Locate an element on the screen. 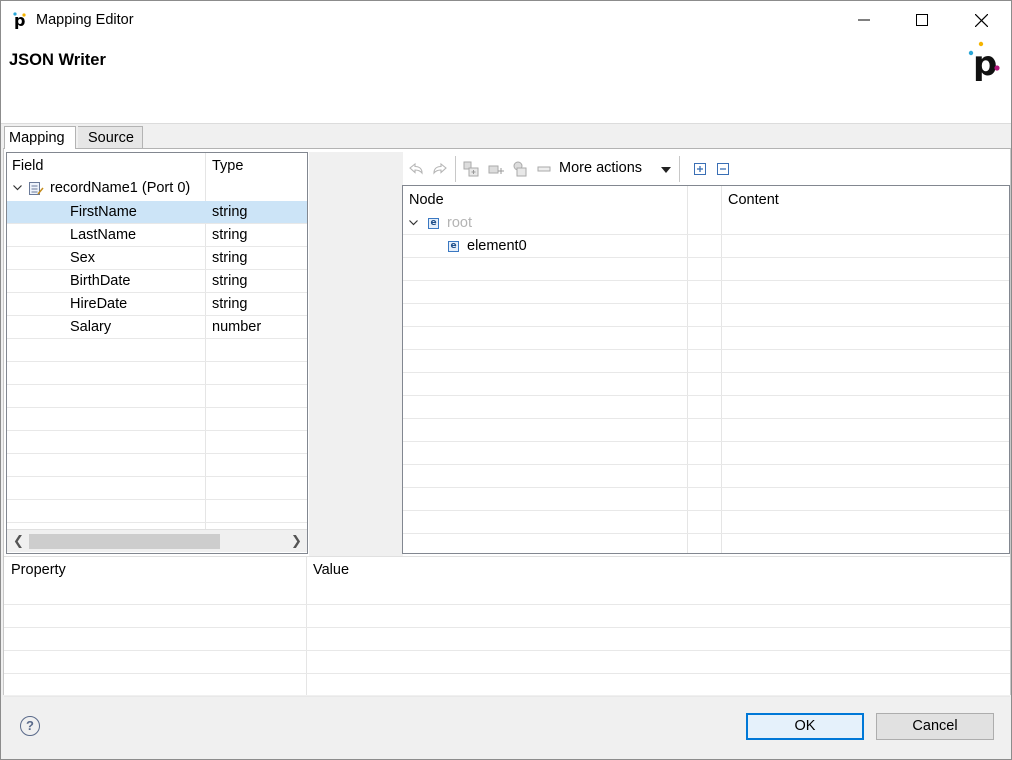  help-glyph: ? is located at coordinates (30, 725).